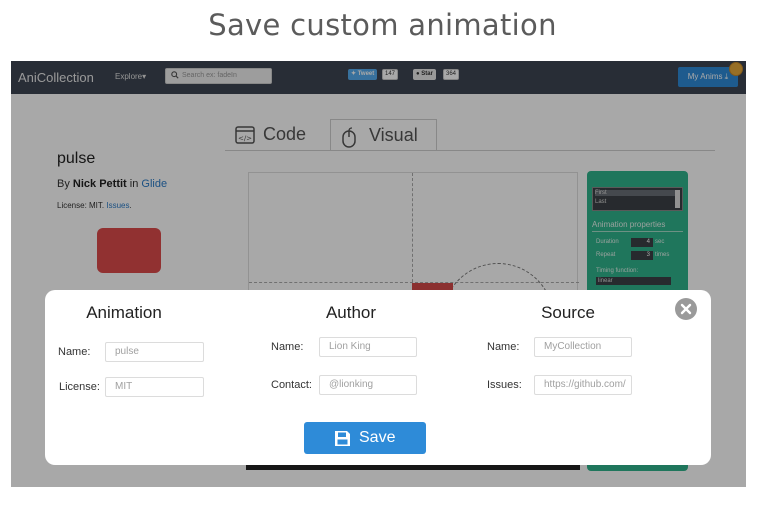  Describe the element at coordinates (382, 25) in the screenshot. I see `page-headline: Save custom animation` at that location.